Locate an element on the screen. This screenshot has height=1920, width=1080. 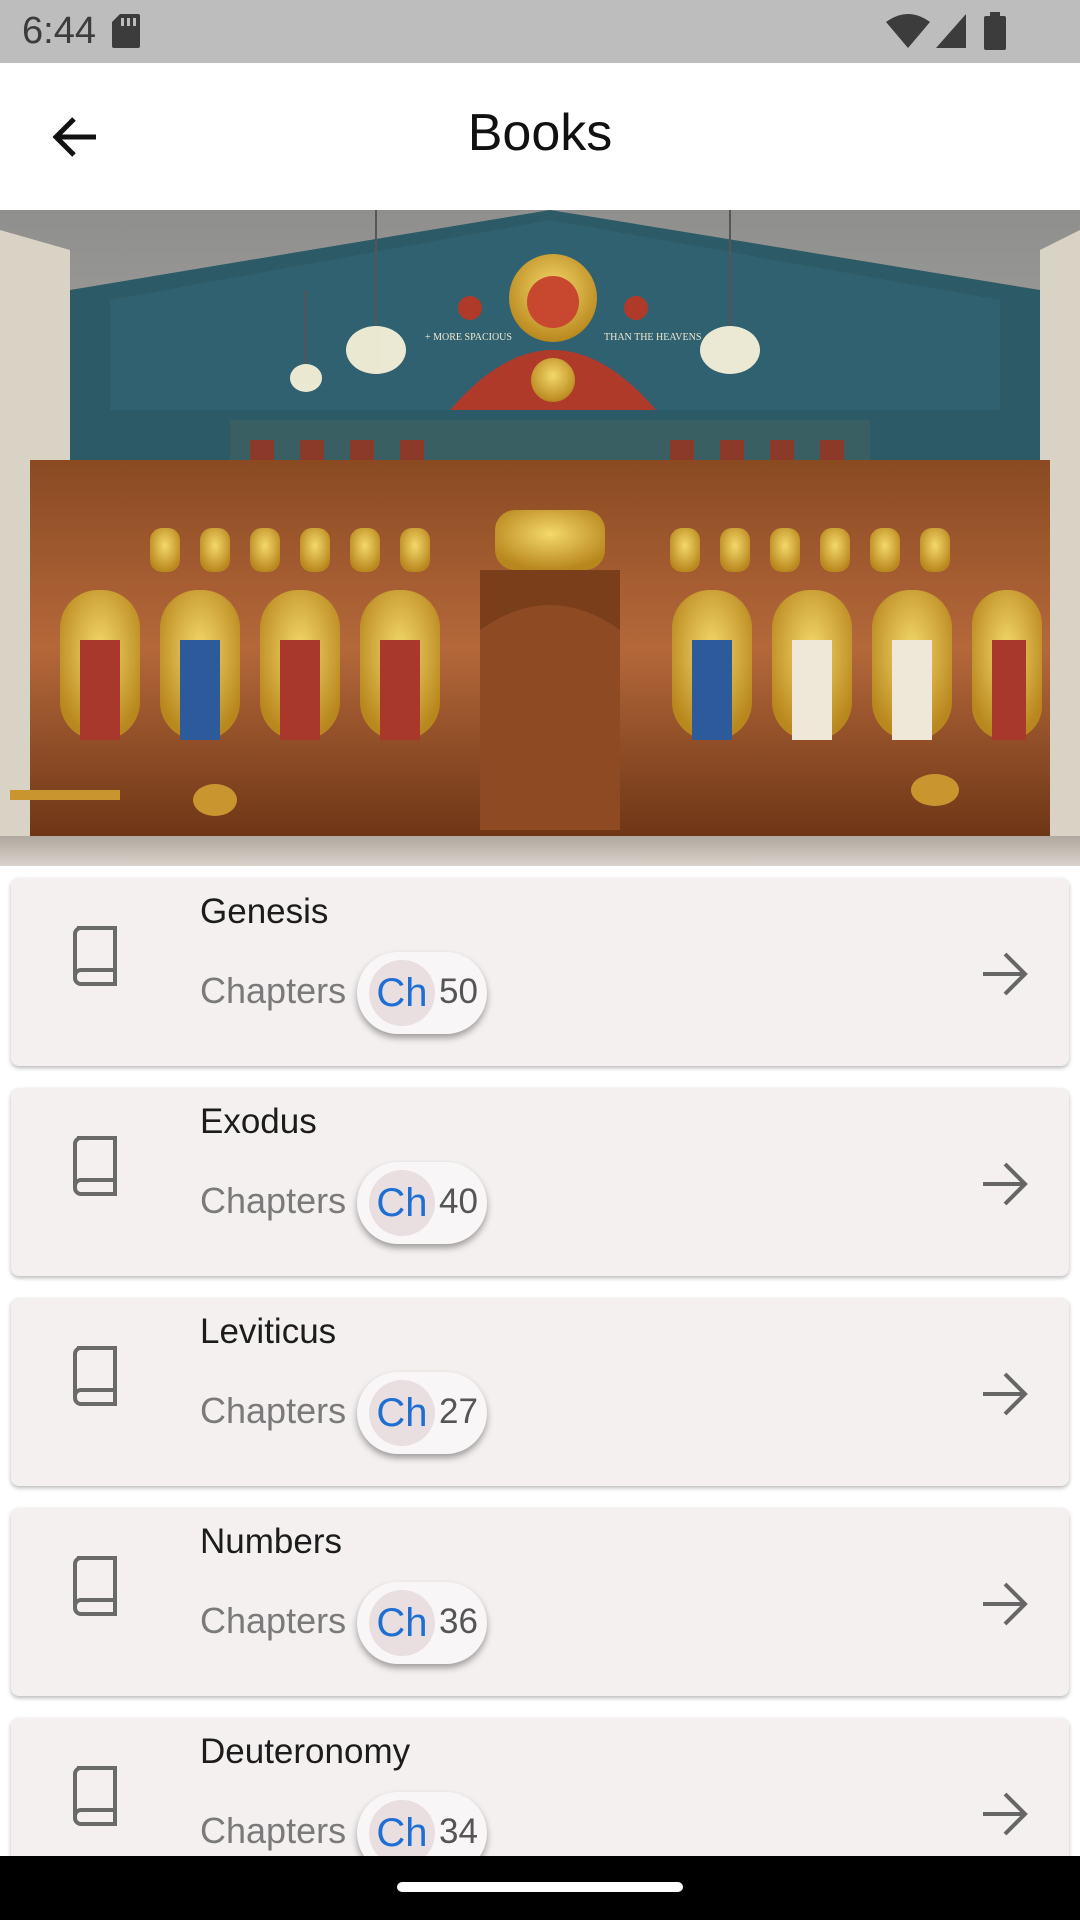
book-title: Leviticus is located at coordinates (268, 1331).